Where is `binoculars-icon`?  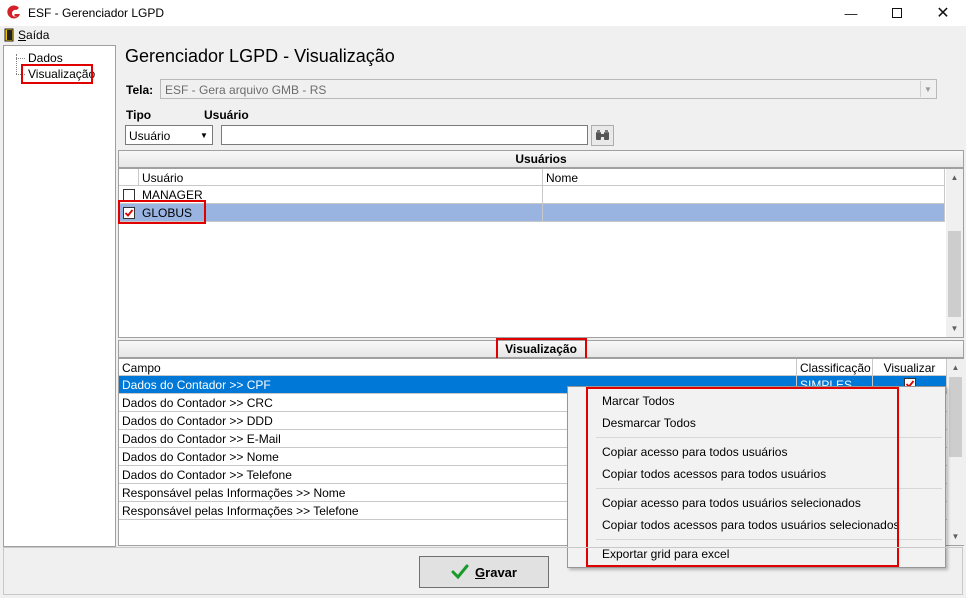
binoculars-icon is located at coordinates (602, 135).